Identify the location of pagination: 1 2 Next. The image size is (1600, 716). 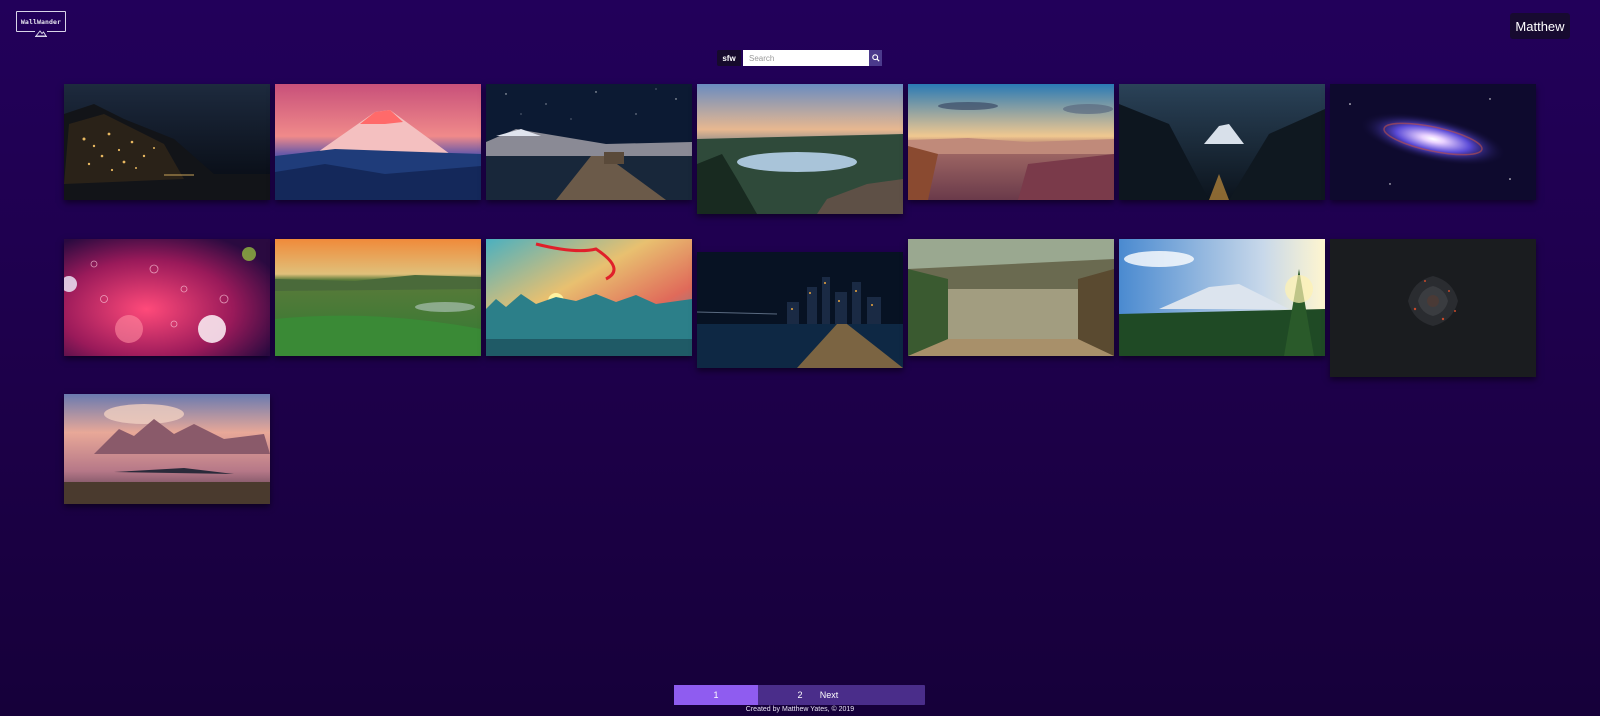
(799, 695).